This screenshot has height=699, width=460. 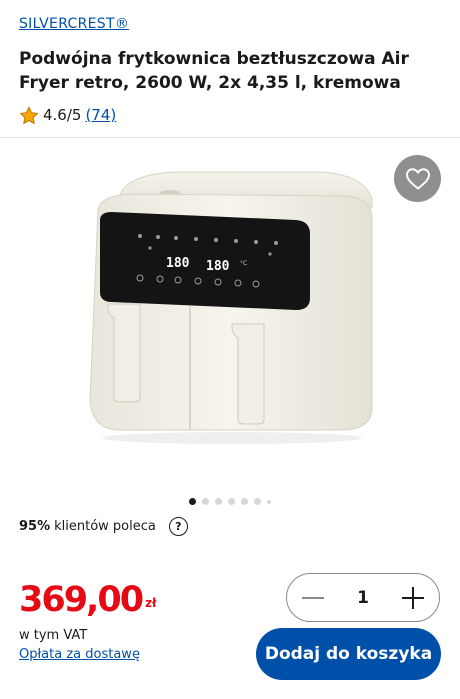 What do you see at coordinates (348, 654) in the screenshot?
I see `add-to-cart-button: Dodaj do koszyka` at bounding box center [348, 654].